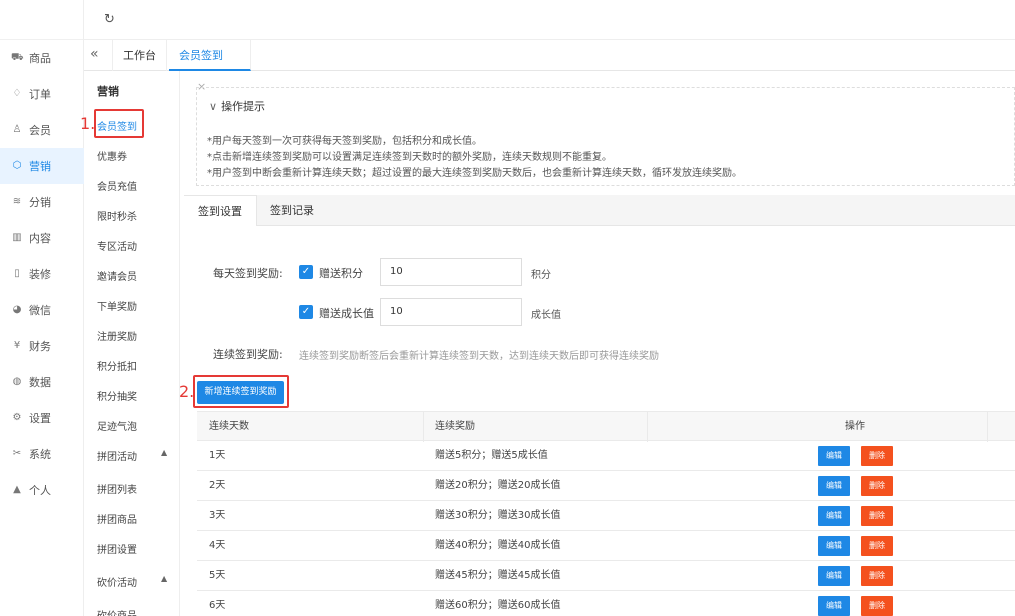 The image size is (1015, 616). I want to click on nav-item-label: 商品, so click(40, 58).